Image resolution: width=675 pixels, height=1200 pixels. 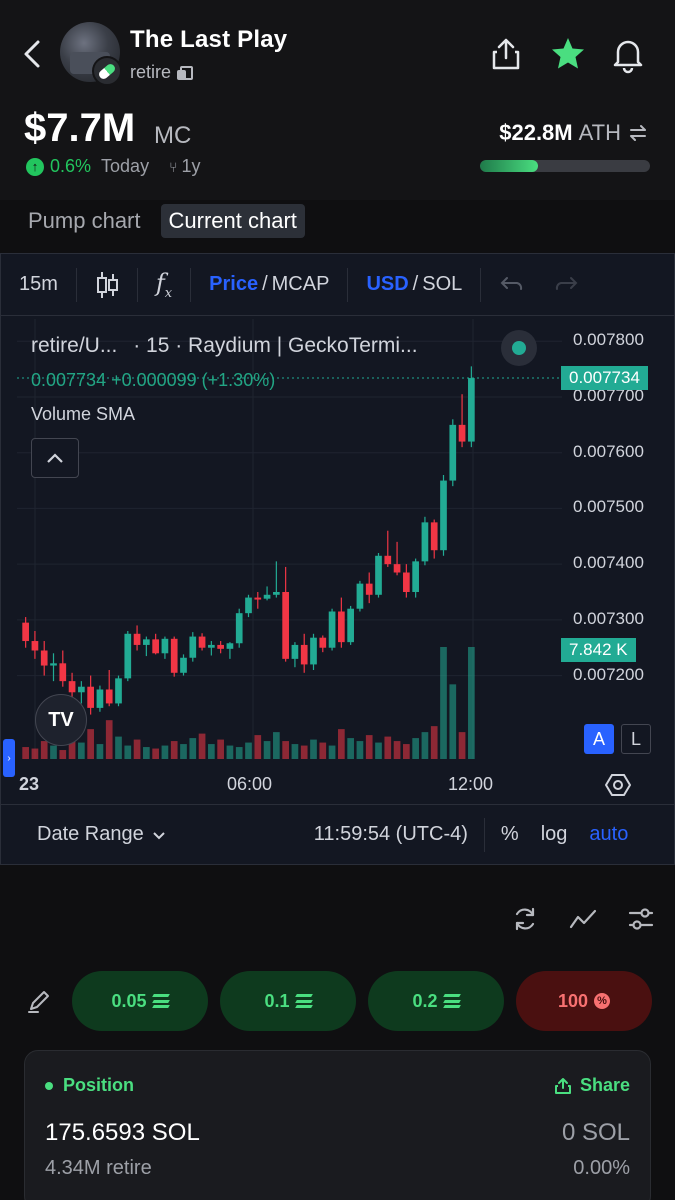 I want to click on swap-icon, so click(x=638, y=133).